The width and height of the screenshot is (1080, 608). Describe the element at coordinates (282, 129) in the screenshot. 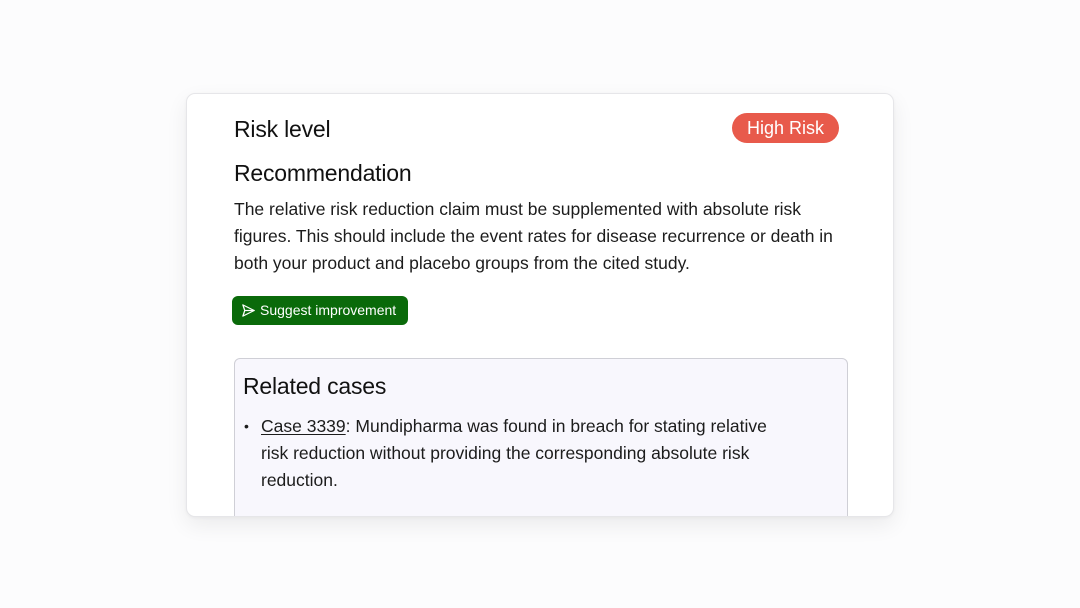

I see `risk-level-heading: Risk level` at that location.